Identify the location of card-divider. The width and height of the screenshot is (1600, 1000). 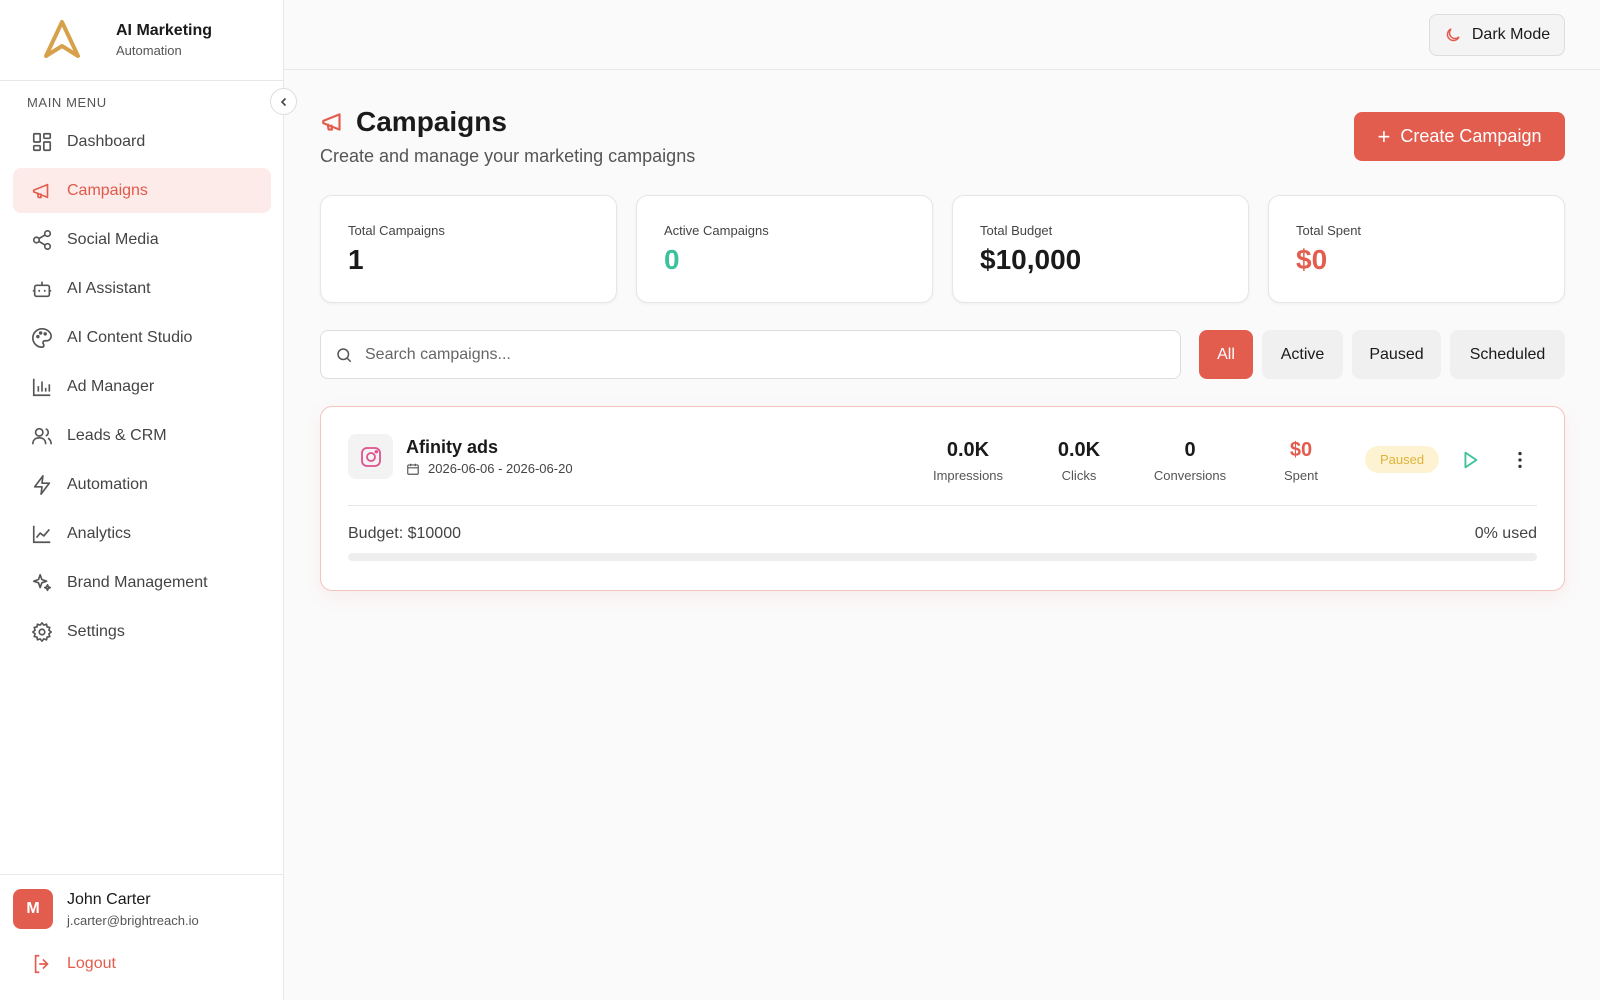
(942, 505).